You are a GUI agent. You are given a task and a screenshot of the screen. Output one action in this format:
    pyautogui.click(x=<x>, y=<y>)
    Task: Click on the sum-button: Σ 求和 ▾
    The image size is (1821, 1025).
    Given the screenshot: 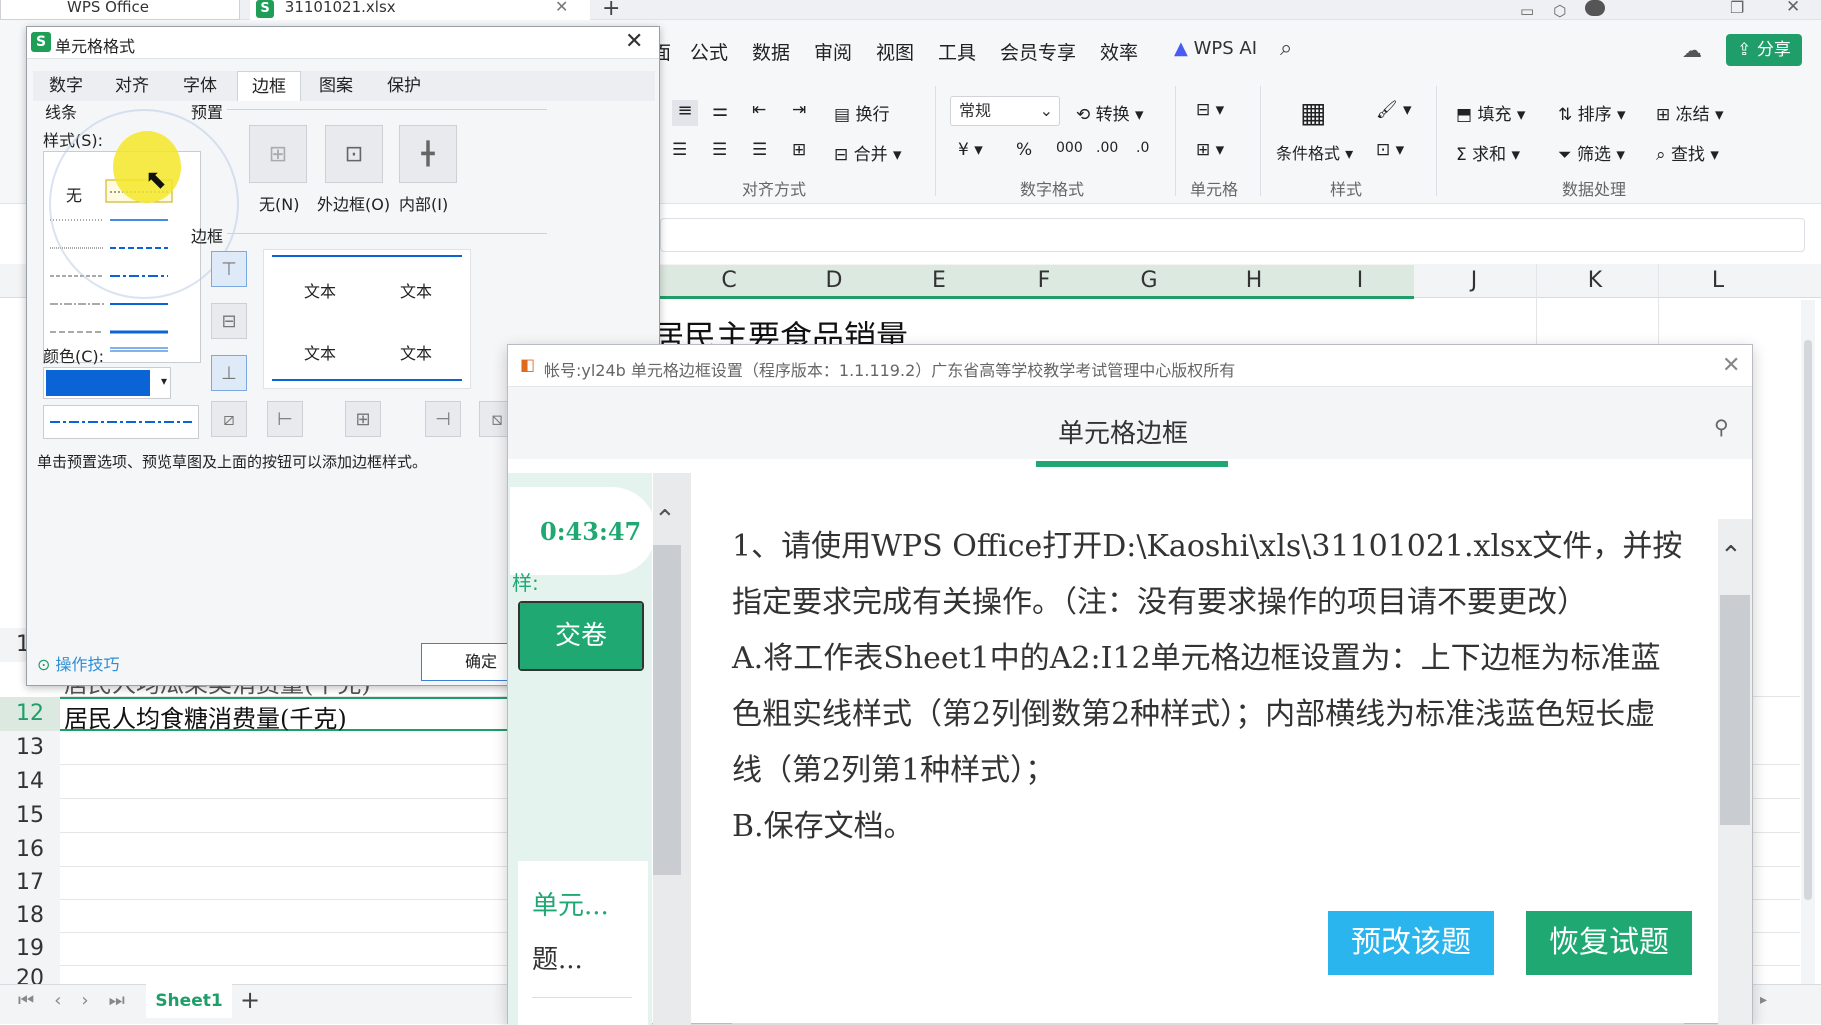 What is the action you would take?
    pyautogui.click(x=1488, y=152)
    